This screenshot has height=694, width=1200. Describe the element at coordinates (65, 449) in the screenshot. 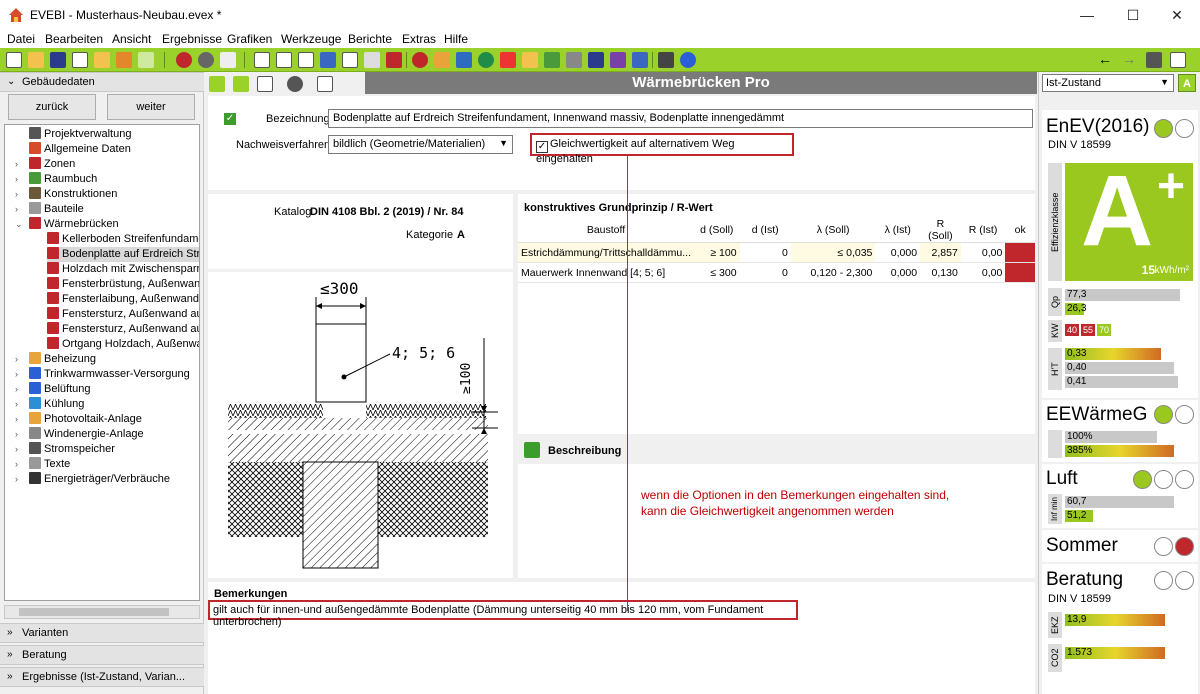

I see `tree-item: › Stromspeicher` at that location.